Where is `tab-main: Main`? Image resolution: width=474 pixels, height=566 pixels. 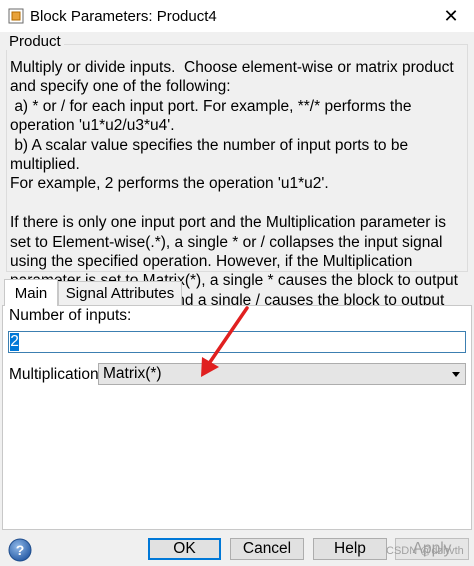
tab-main: Main is located at coordinates (31, 292).